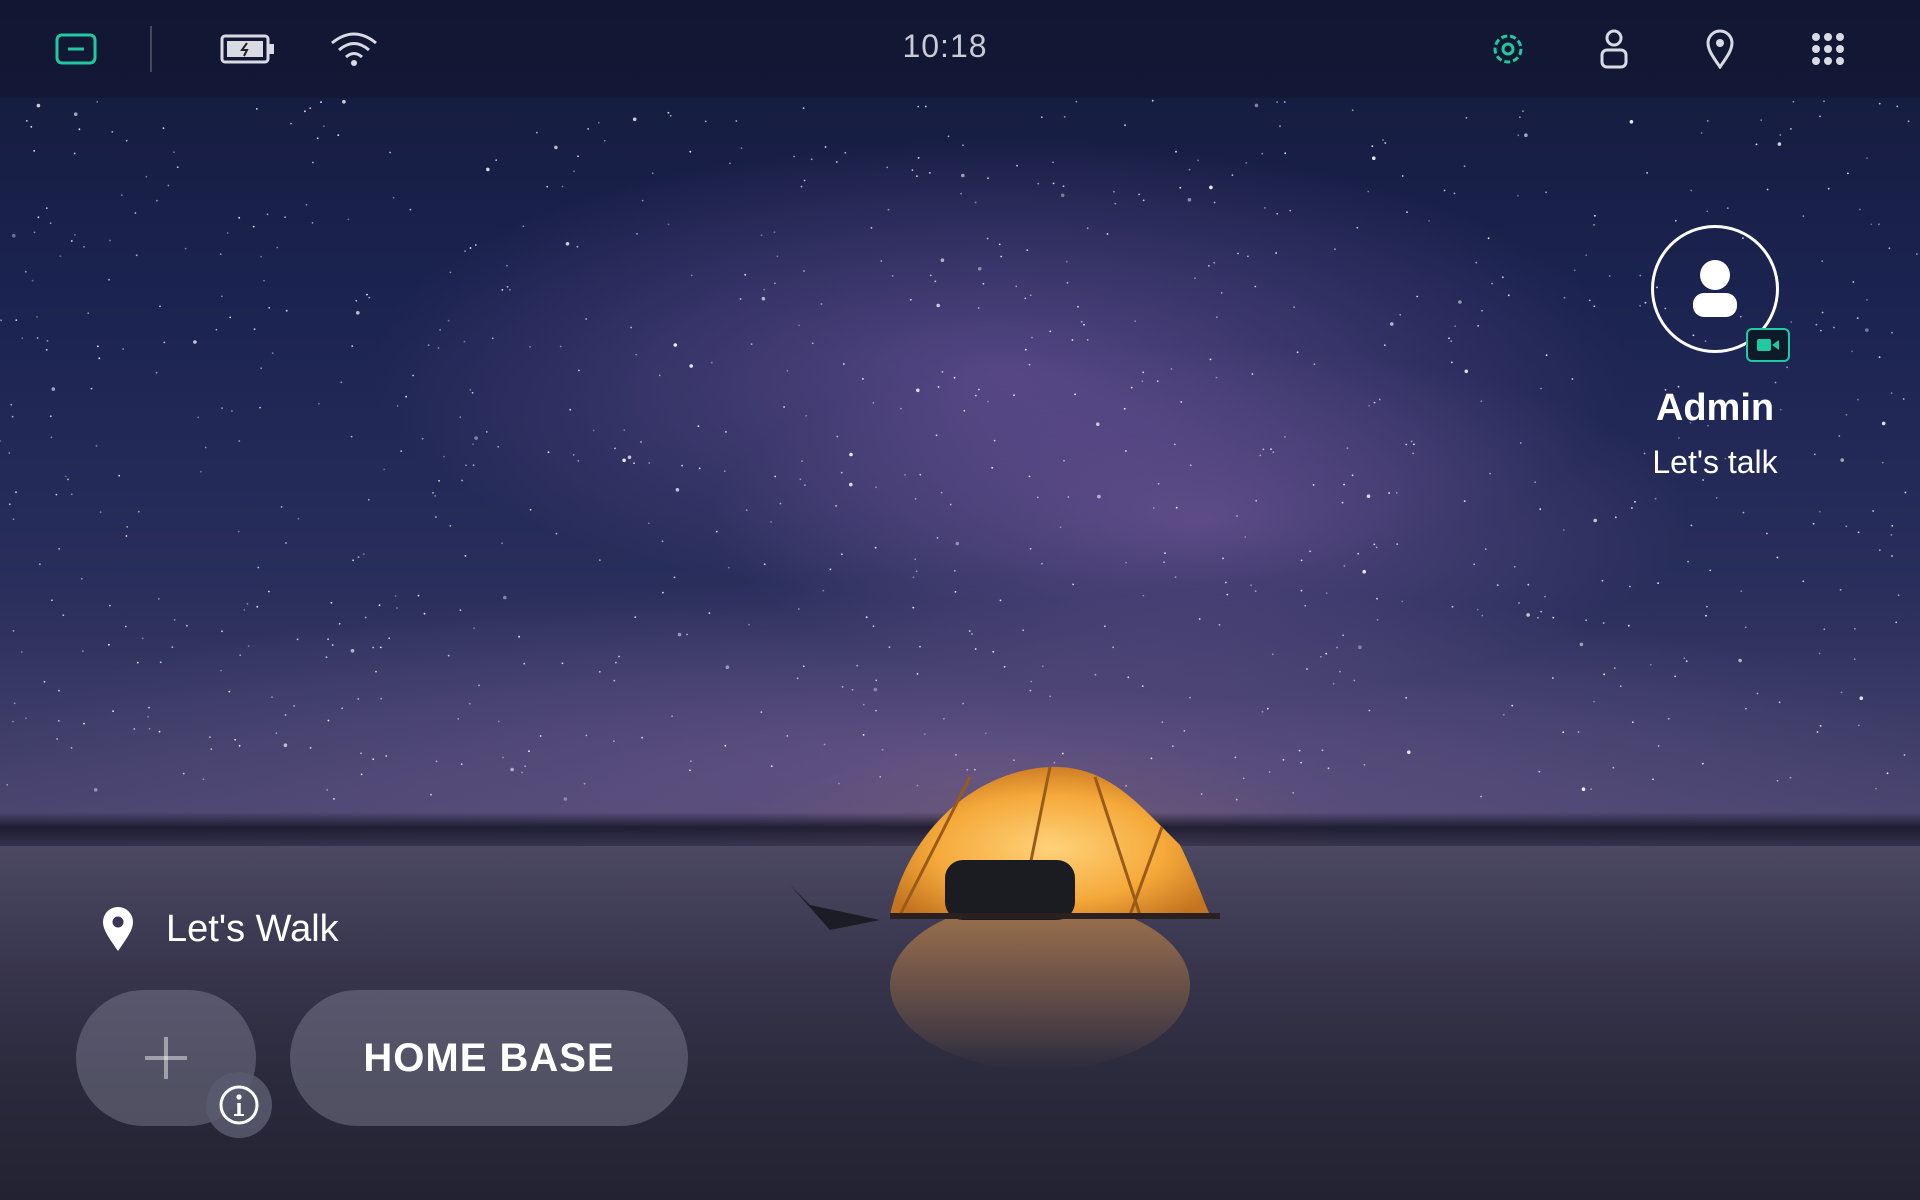 The image size is (1920, 1200). I want to click on video-camera-icon, so click(1768, 345).